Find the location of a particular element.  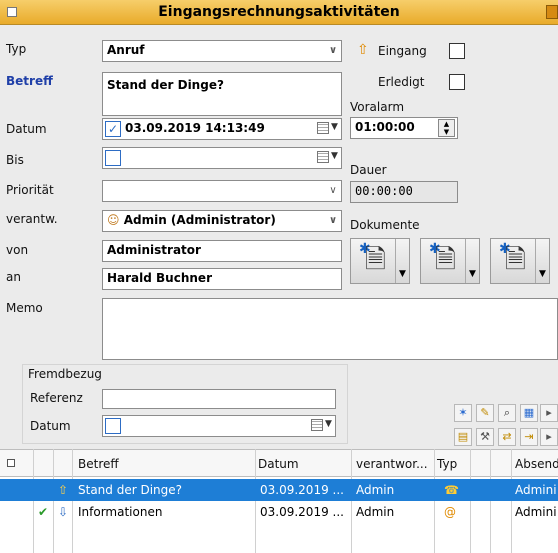

column-header-datum: Datum is located at coordinates (278, 464).